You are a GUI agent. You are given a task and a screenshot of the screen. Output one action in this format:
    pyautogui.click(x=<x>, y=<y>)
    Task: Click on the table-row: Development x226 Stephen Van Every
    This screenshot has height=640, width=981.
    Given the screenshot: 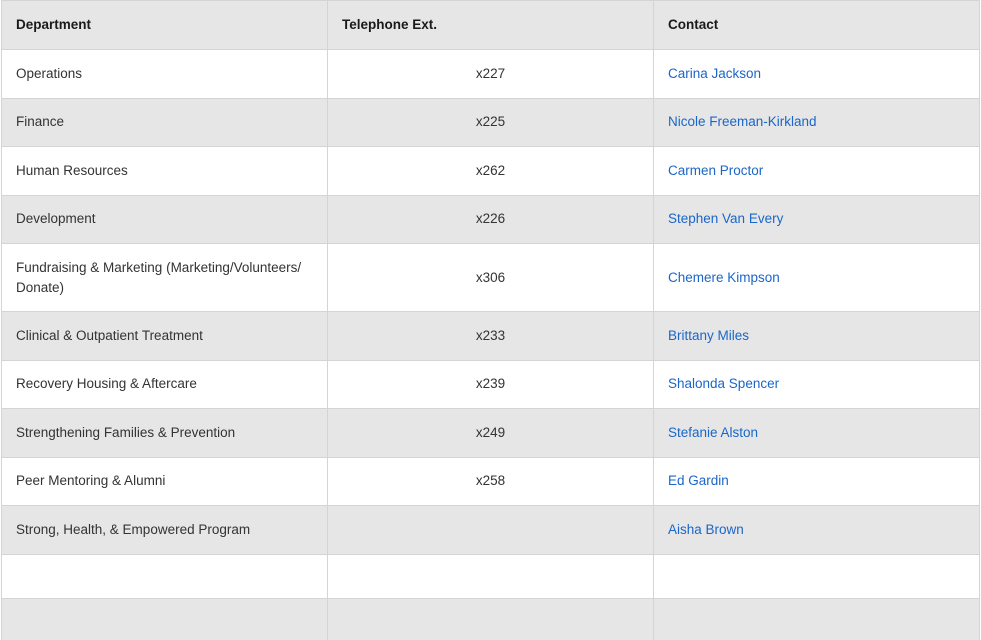 What is the action you would take?
    pyautogui.click(x=490, y=219)
    